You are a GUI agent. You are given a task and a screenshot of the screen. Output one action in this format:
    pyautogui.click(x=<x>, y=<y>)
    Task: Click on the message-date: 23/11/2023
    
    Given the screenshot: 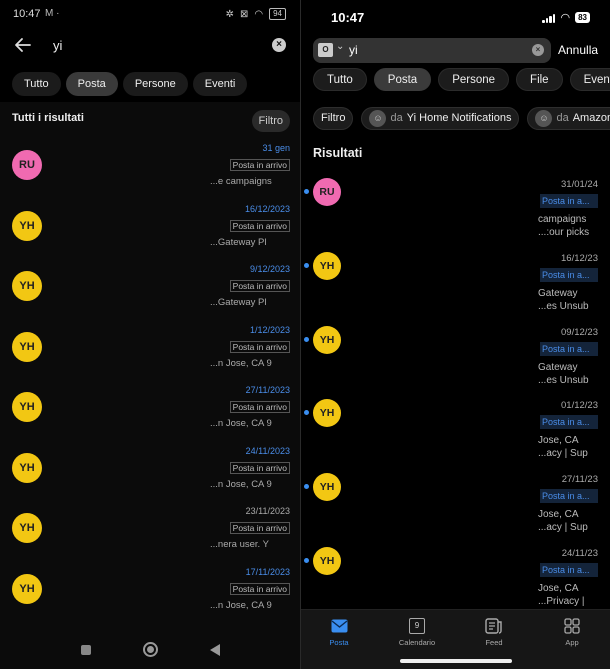 What is the action you would take?
    pyautogui.click(x=267, y=511)
    